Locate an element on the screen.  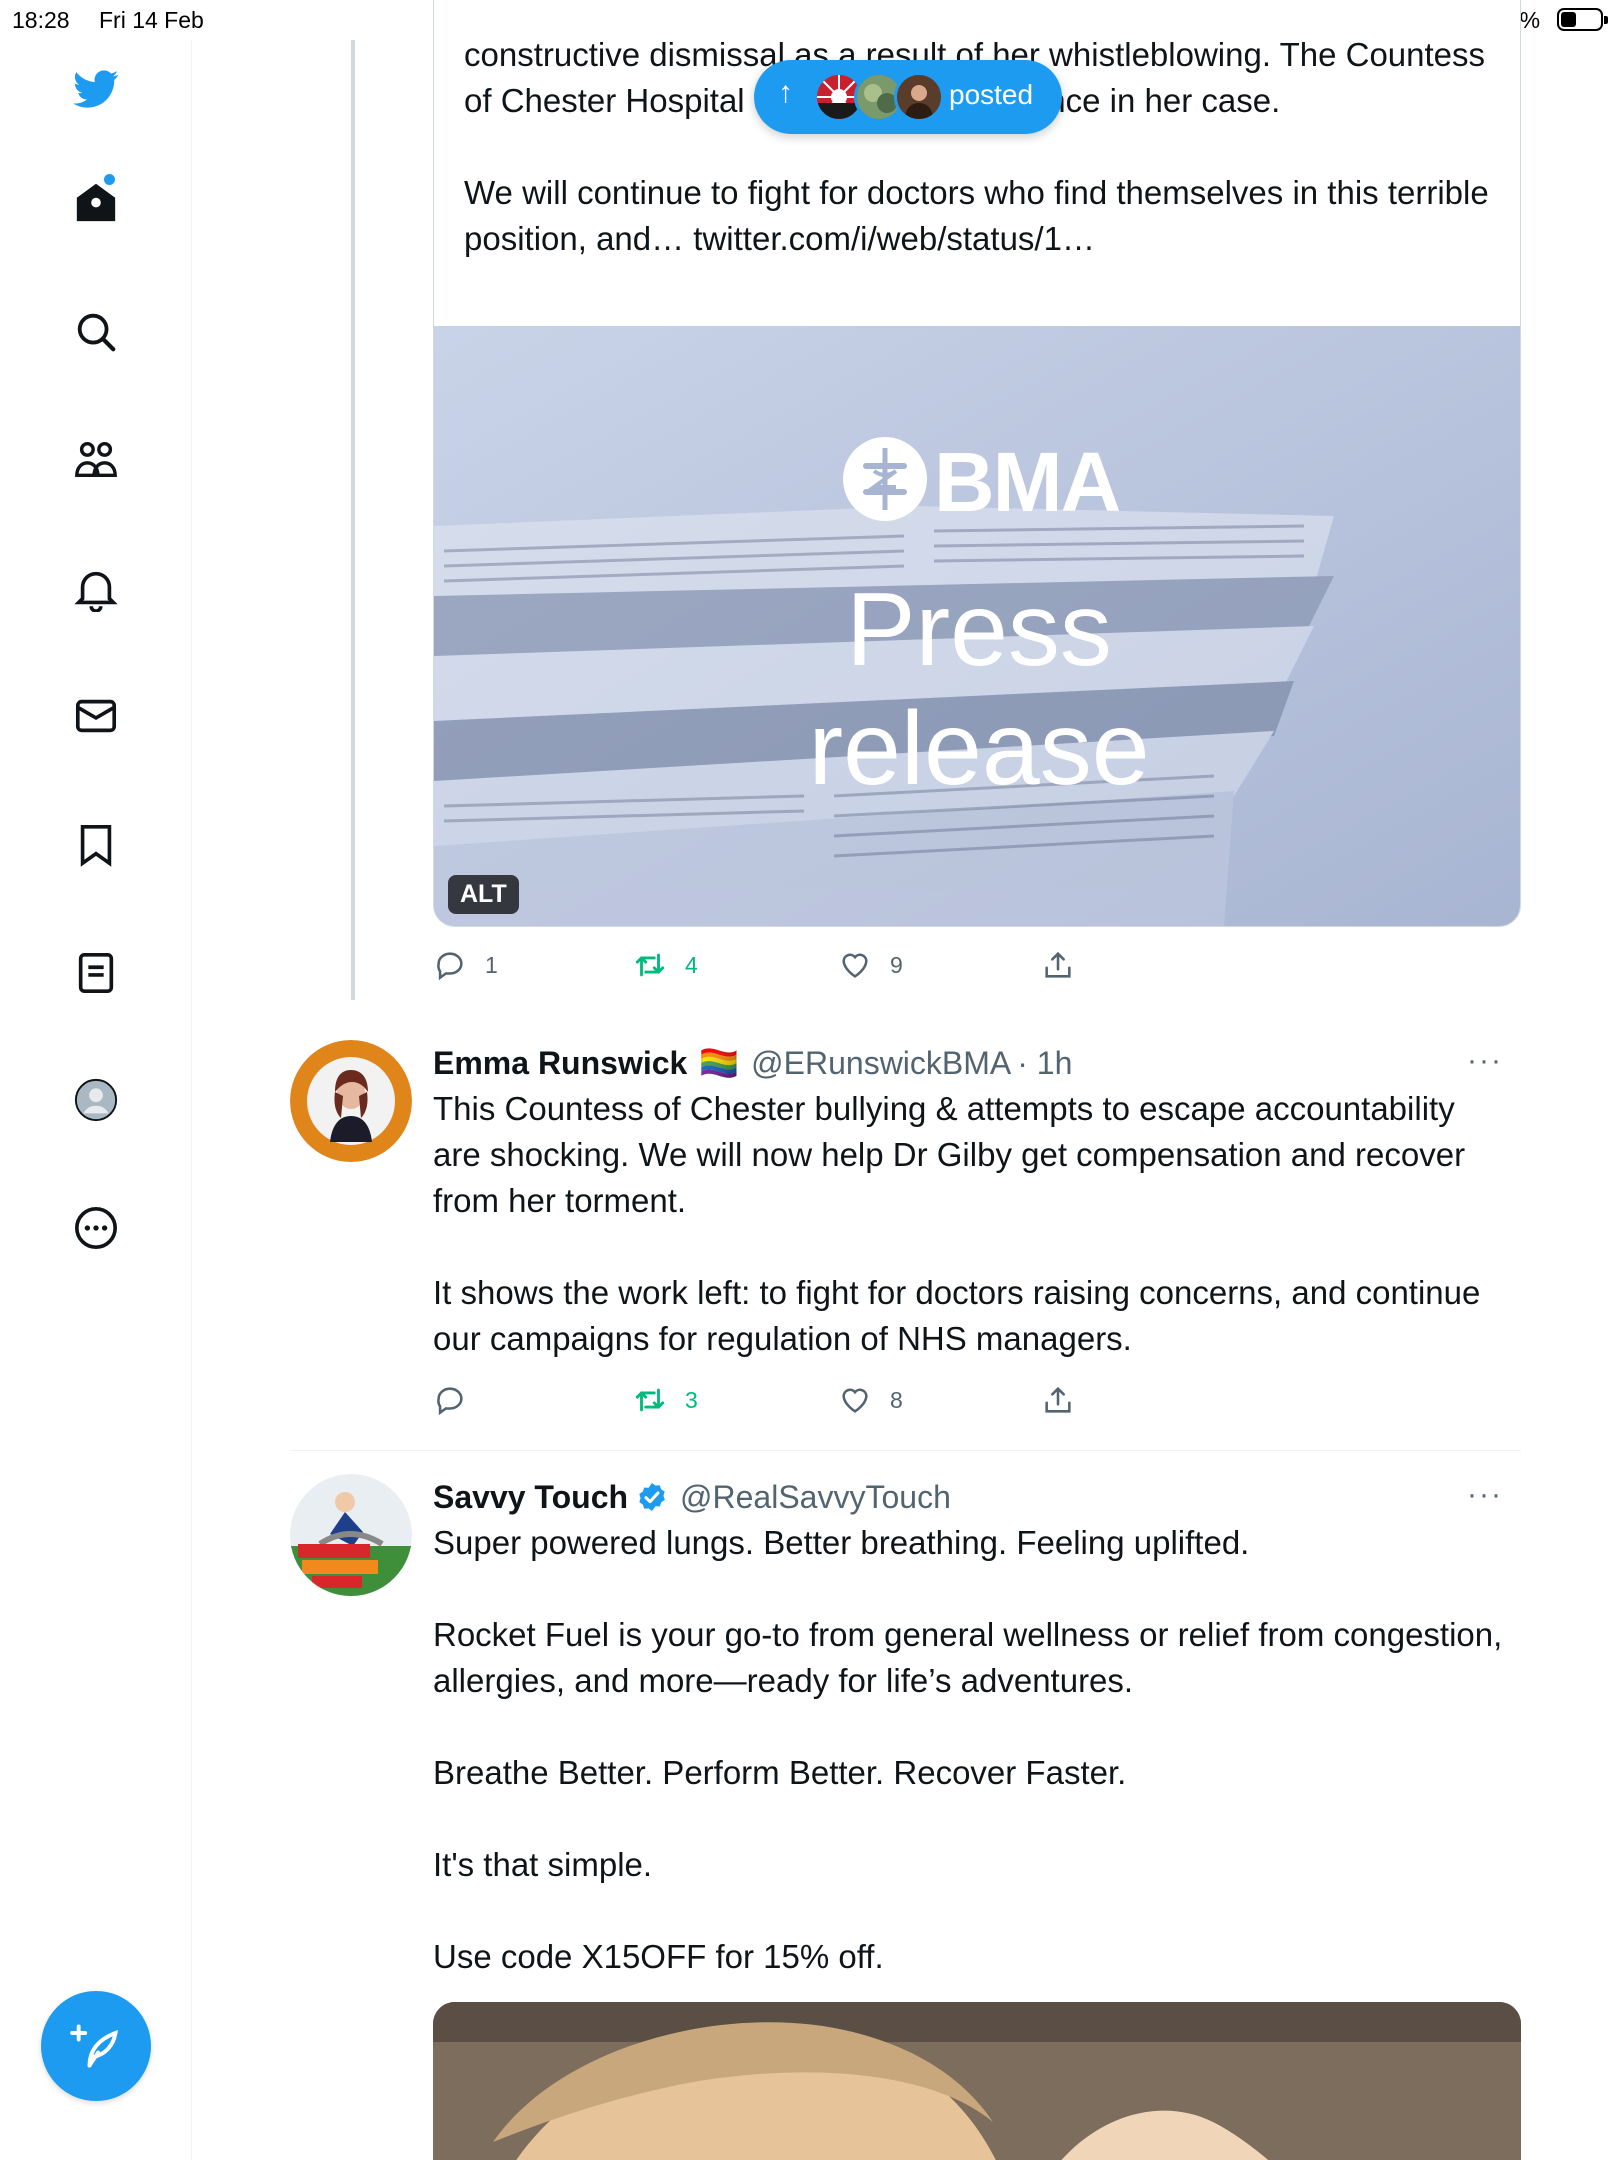
thread-connector-line is located at coordinates (353, 520).